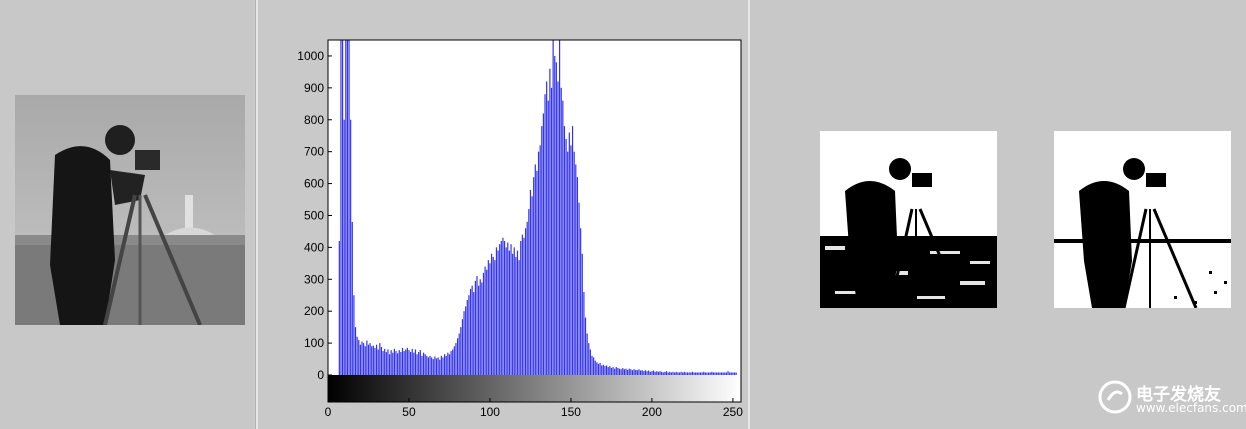 Image resolution: width=1246 pixels, height=429 pixels. I want to click on elecfans-logo-icon, so click(1115, 397).